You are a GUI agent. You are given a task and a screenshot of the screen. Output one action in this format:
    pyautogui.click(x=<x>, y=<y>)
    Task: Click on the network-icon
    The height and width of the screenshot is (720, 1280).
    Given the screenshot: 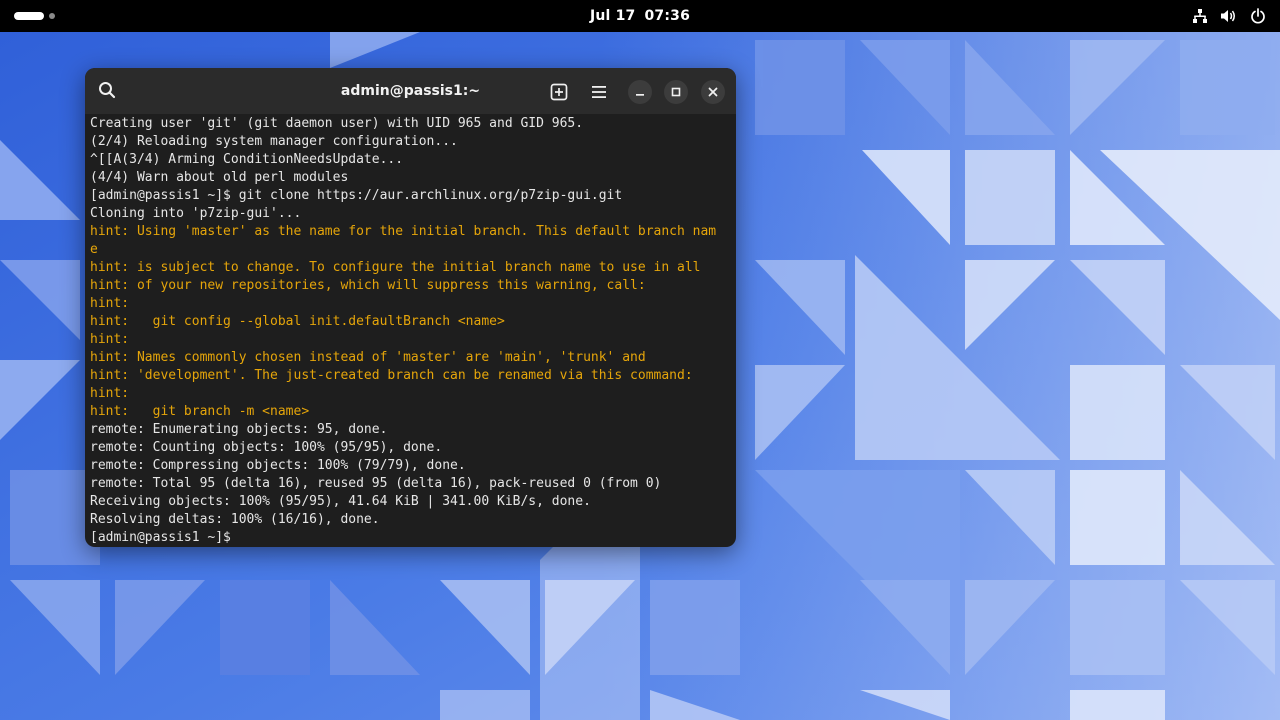 What is the action you would take?
    pyautogui.click(x=1200, y=16)
    